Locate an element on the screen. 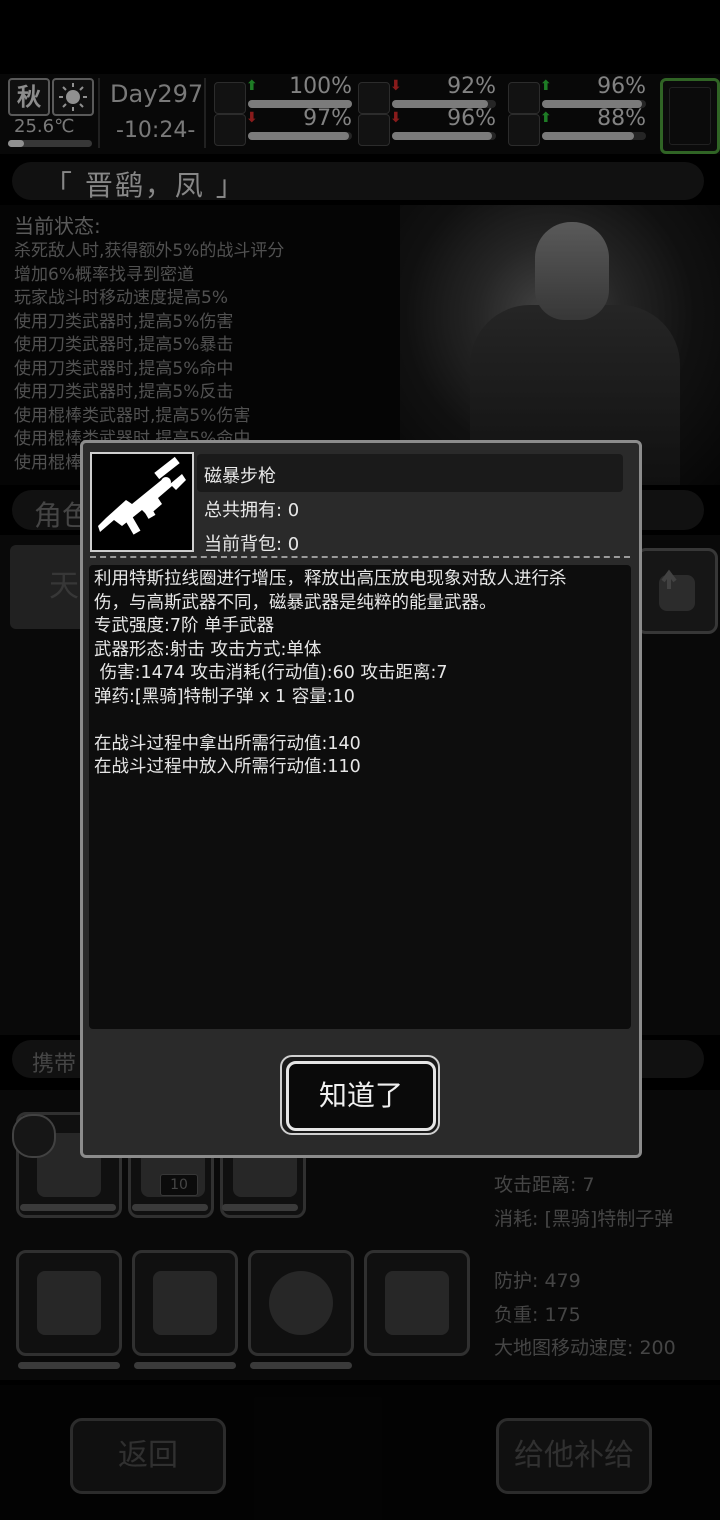 The image size is (720, 1520). item-bag-count: 当前背包: 0 is located at coordinates (252, 544).